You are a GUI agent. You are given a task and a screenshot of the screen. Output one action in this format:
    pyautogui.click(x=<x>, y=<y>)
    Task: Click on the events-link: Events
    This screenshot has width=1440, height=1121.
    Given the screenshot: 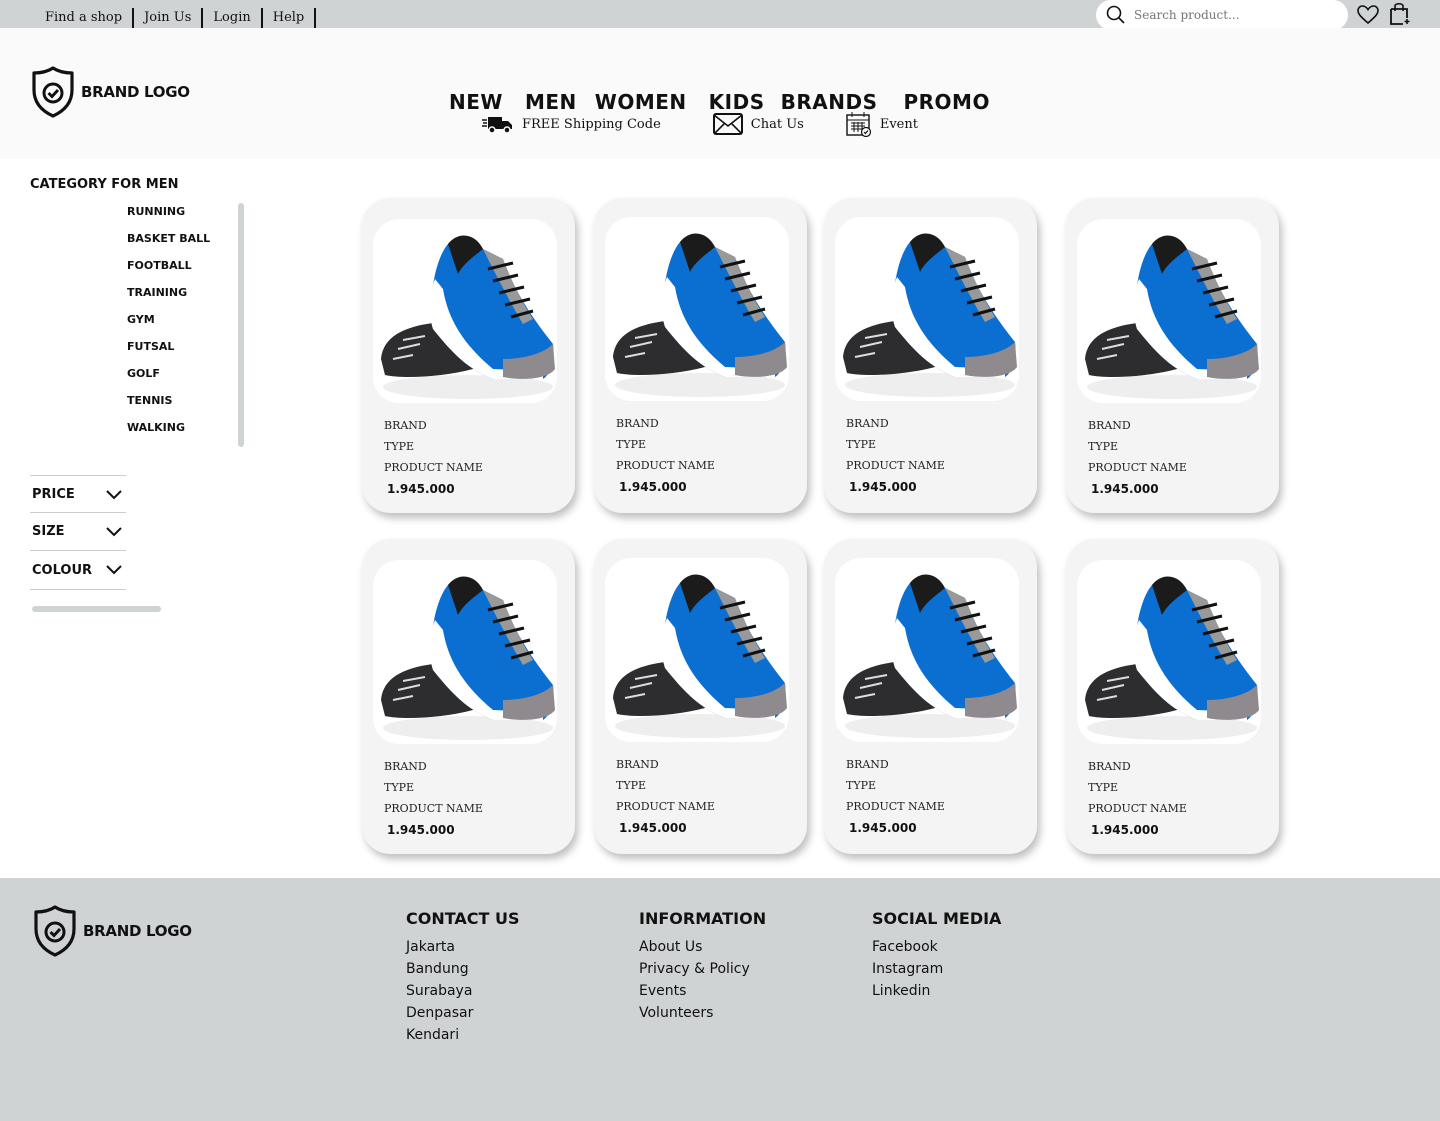 What is the action you would take?
    pyautogui.click(x=702, y=991)
    